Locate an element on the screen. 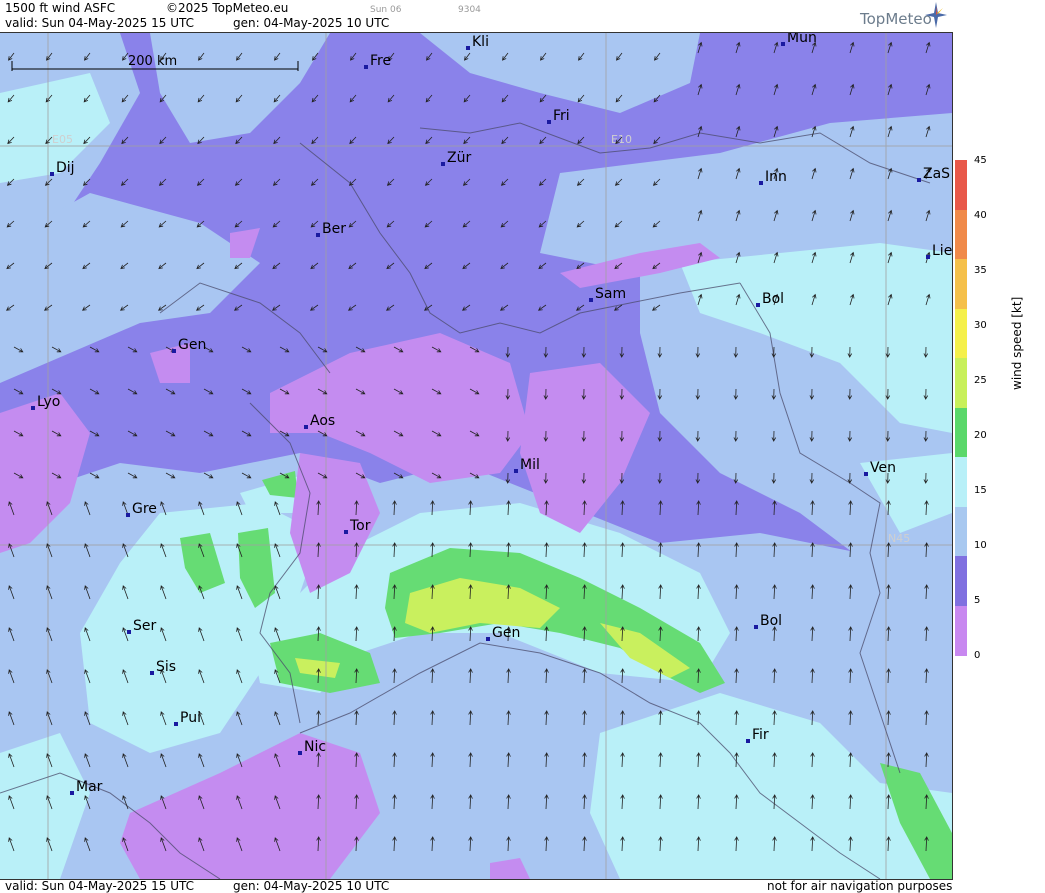  footer-valid-time: valid: Sun 04-May-2025 15 UTC is located at coordinates (99, 886).